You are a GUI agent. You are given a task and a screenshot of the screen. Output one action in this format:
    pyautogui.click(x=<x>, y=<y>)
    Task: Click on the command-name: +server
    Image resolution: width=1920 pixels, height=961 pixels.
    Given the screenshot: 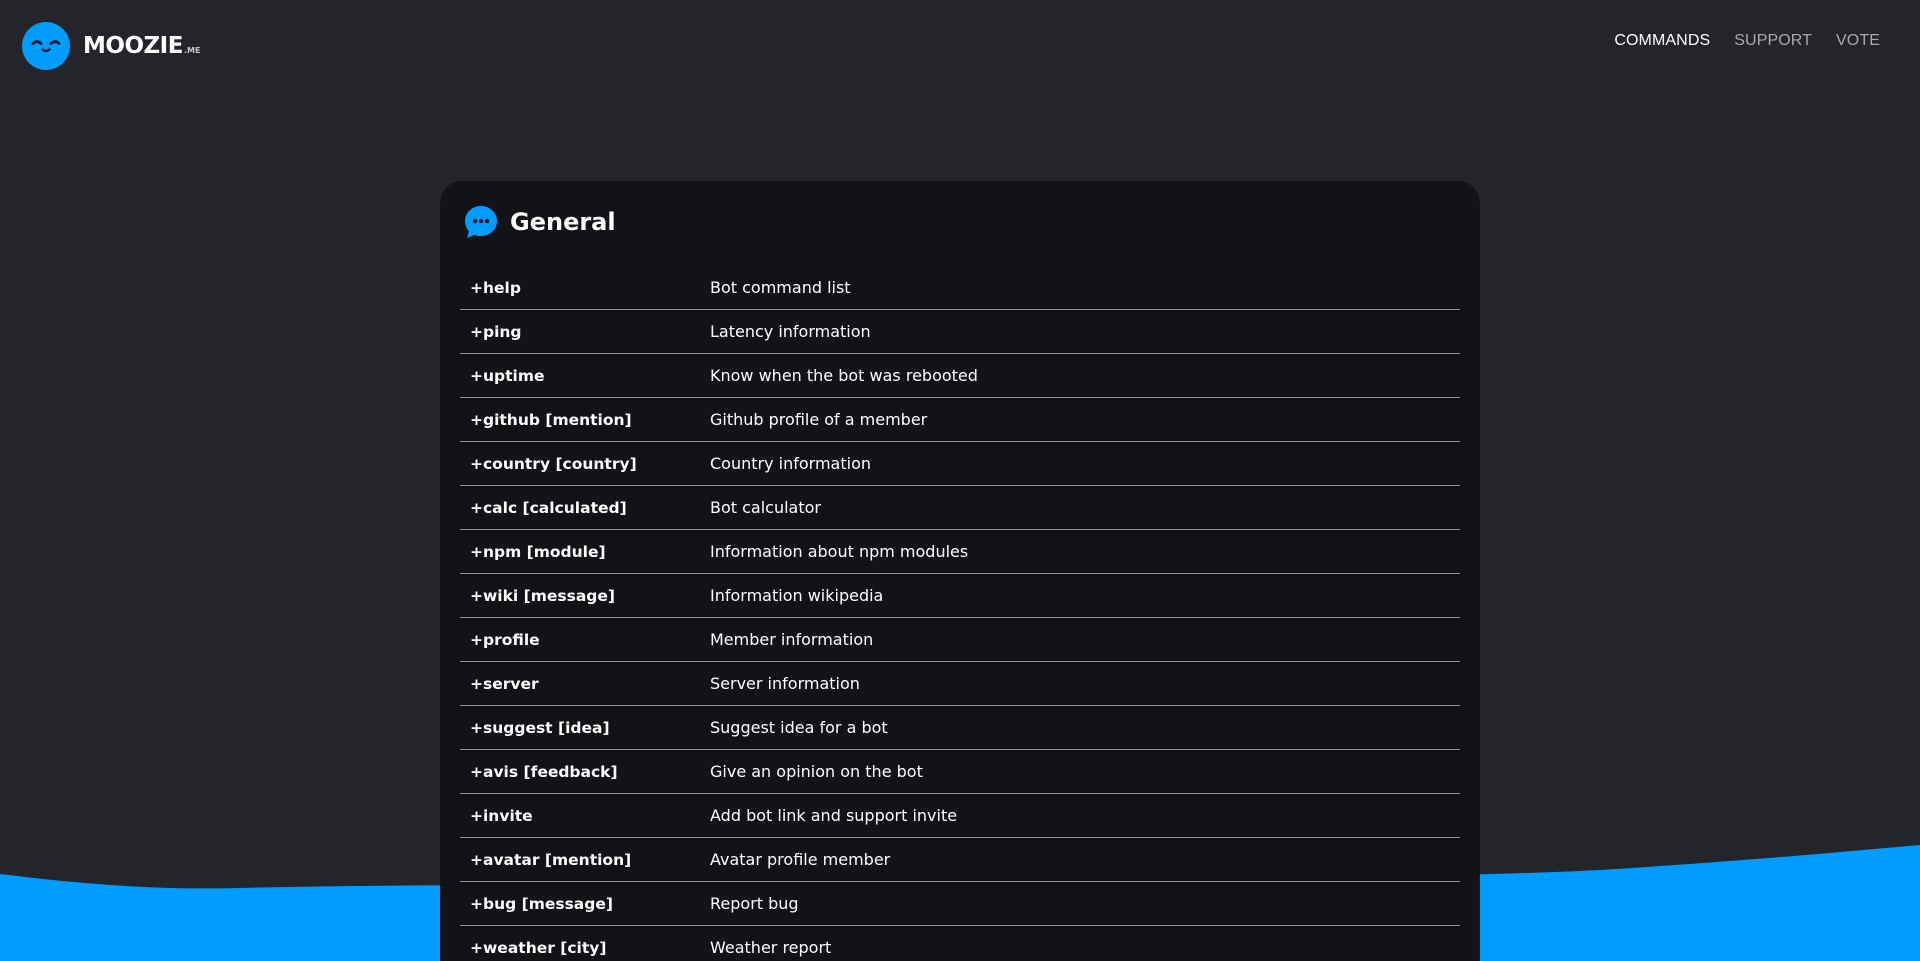 What is the action you would take?
    pyautogui.click(x=504, y=683)
    